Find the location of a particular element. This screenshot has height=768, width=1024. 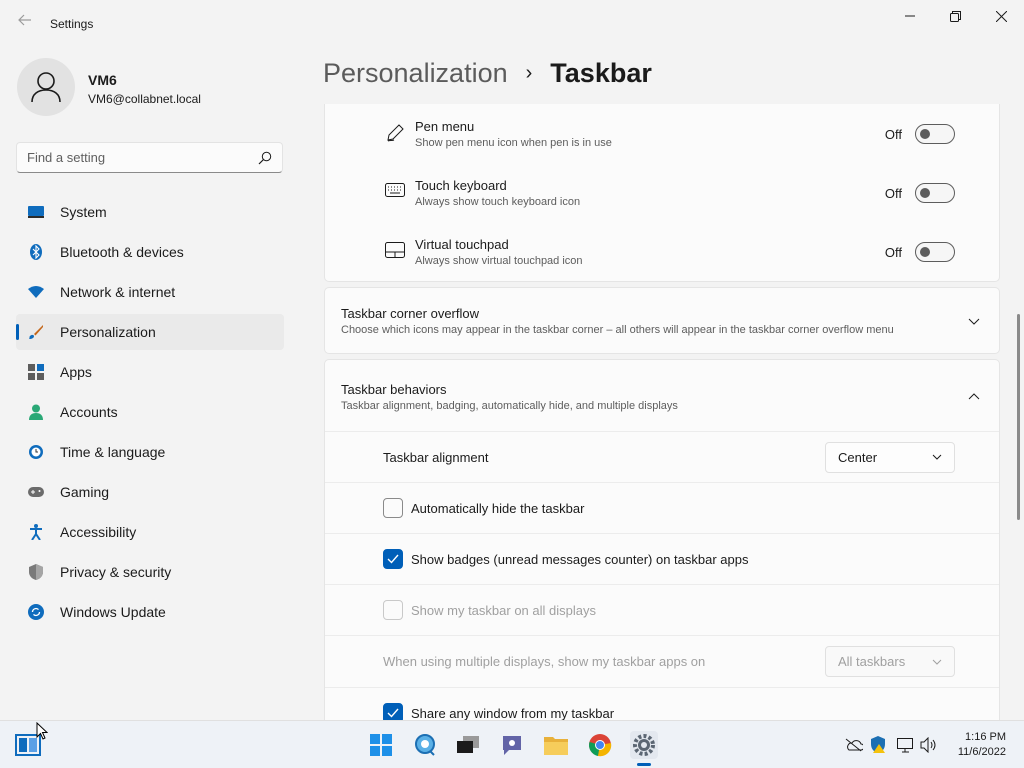

chat-icon is located at coordinates (512, 745).